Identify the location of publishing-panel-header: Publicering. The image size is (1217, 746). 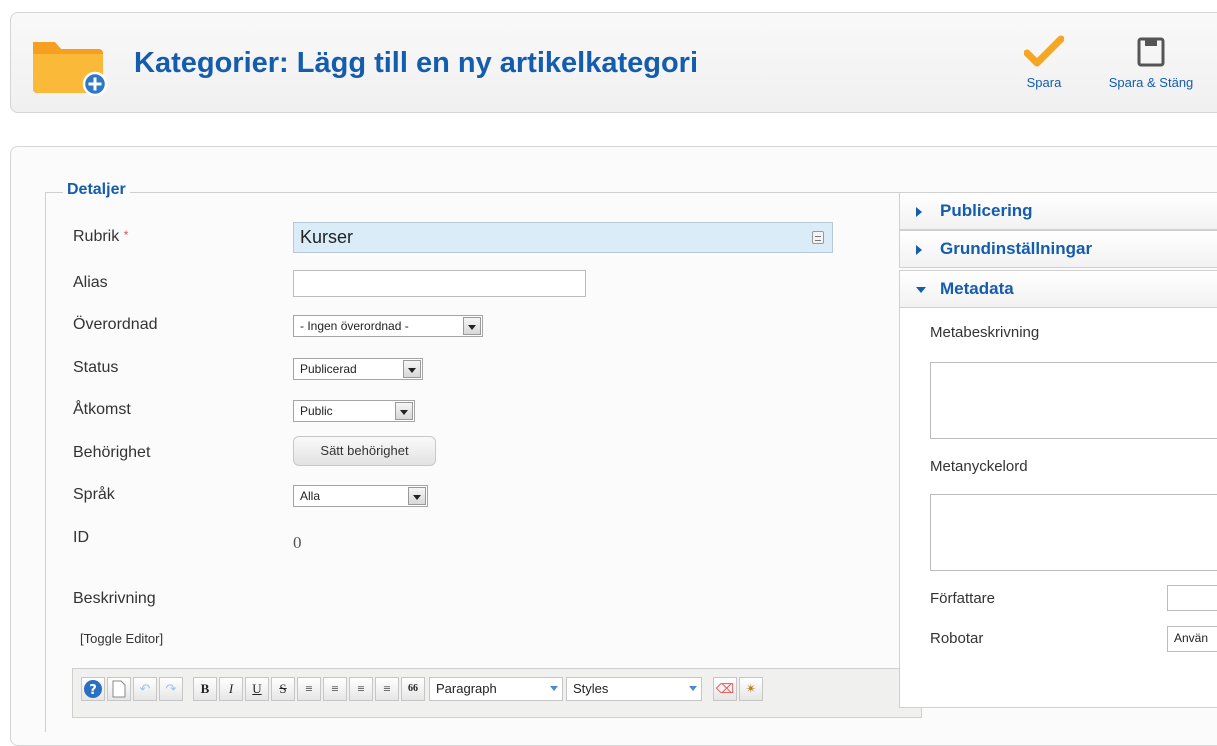
(1058, 211).